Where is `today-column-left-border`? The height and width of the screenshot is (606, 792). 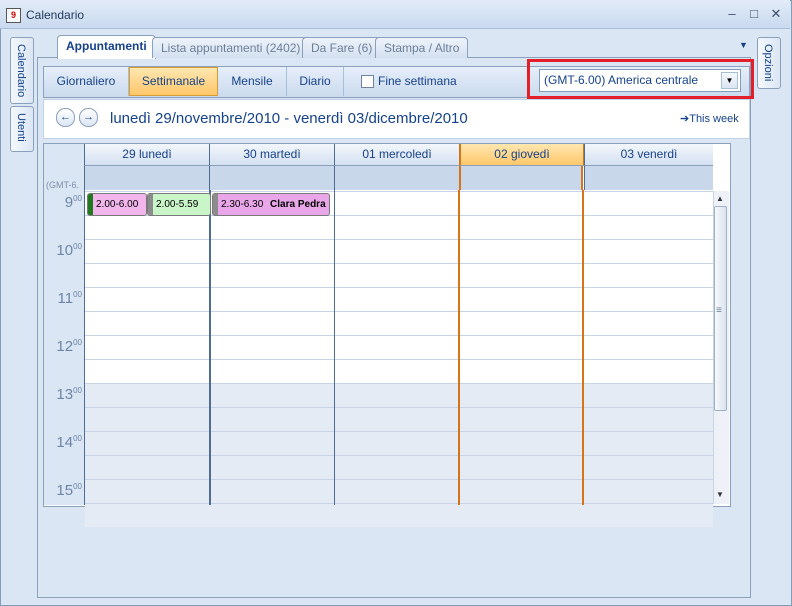
today-column-left-border is located at coordinates (459, 347).